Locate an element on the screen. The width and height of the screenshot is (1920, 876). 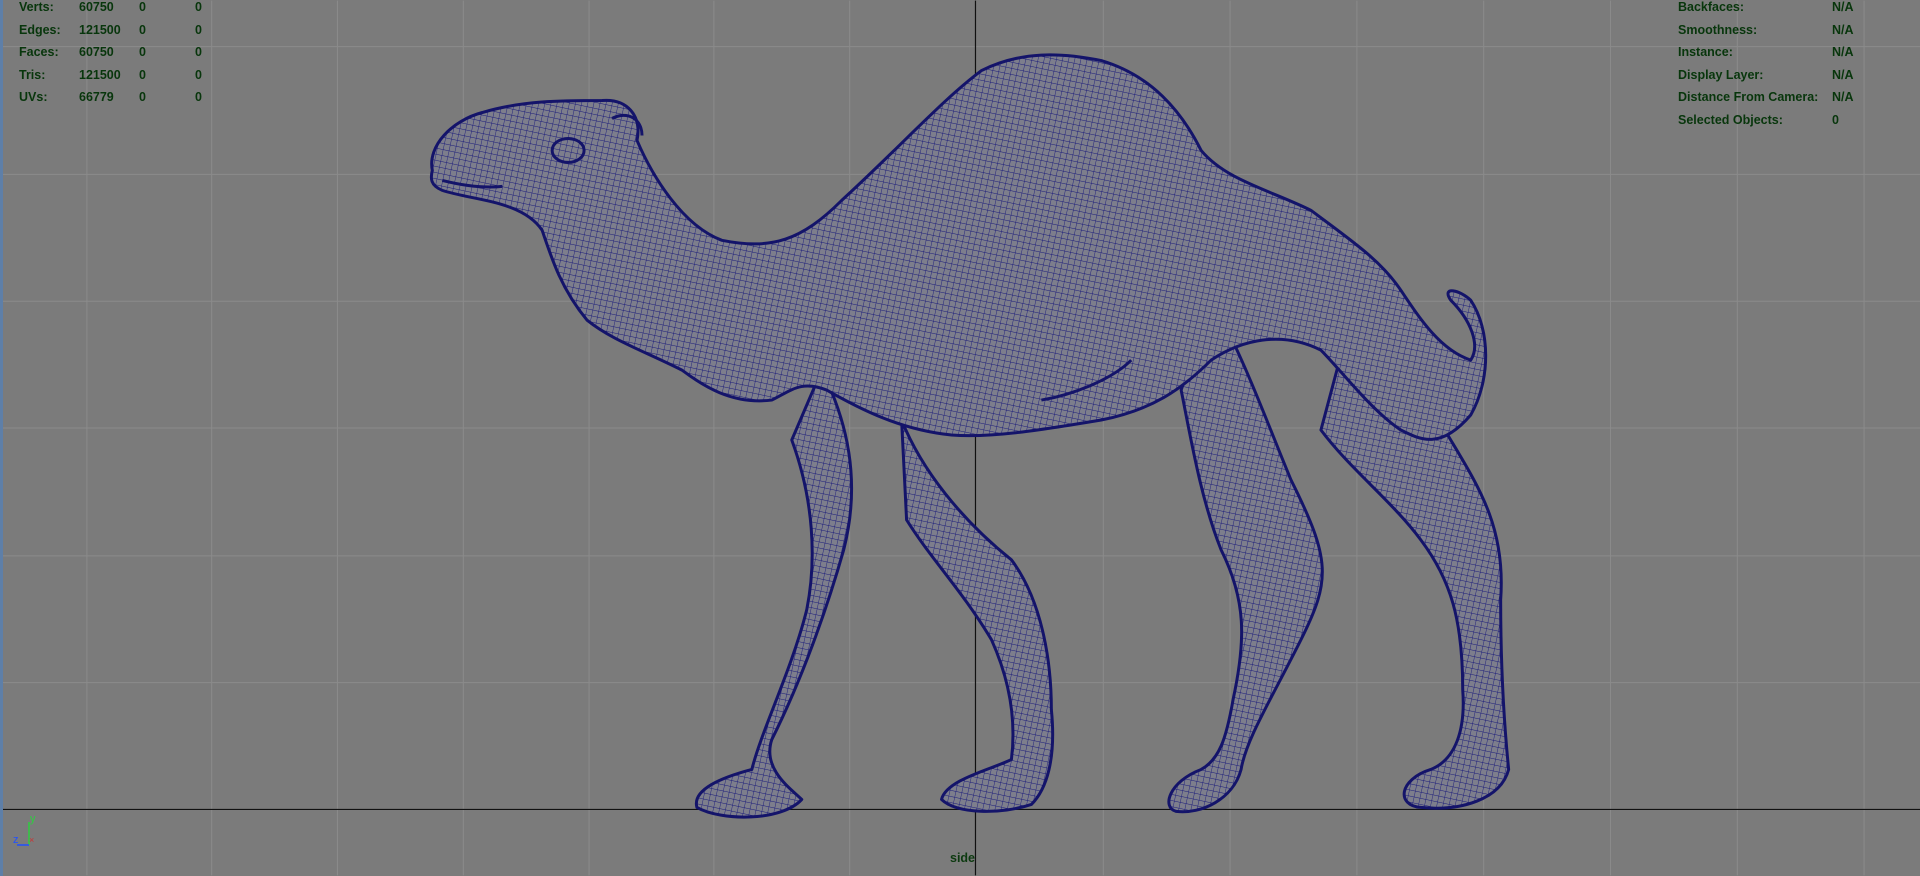
hud-row-tris: Tris: 121500 0 0 is located at coordinates (117, 75).